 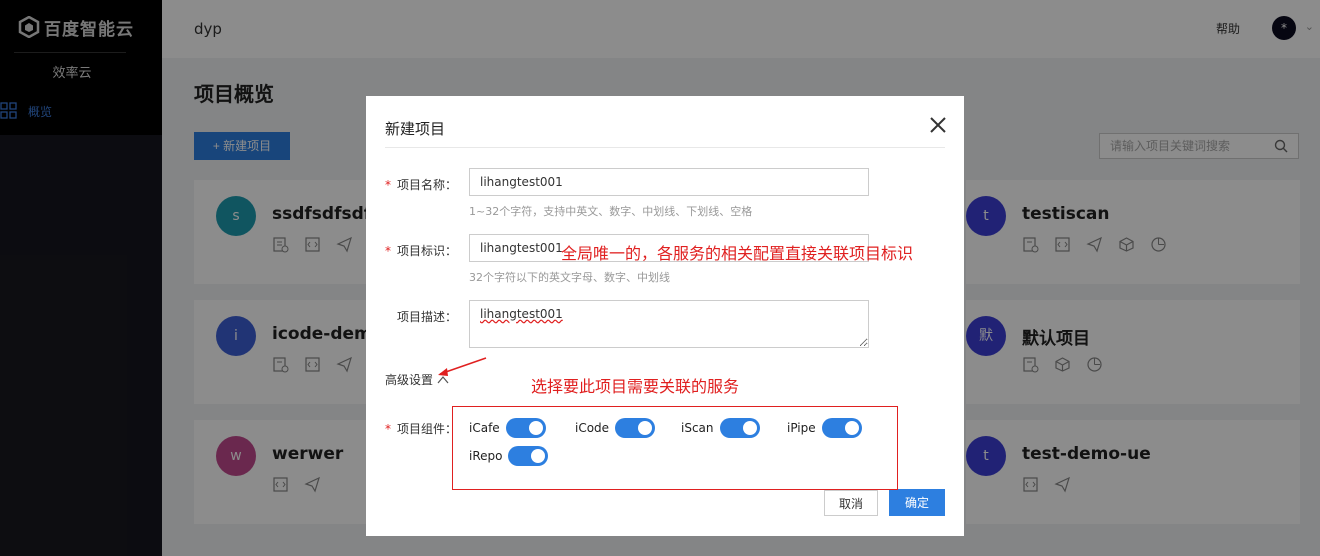 What do you see at coordinates (462, 366) in the screenshot?
I see `annotation-arrow-icon` at bounding box center [462, 366].